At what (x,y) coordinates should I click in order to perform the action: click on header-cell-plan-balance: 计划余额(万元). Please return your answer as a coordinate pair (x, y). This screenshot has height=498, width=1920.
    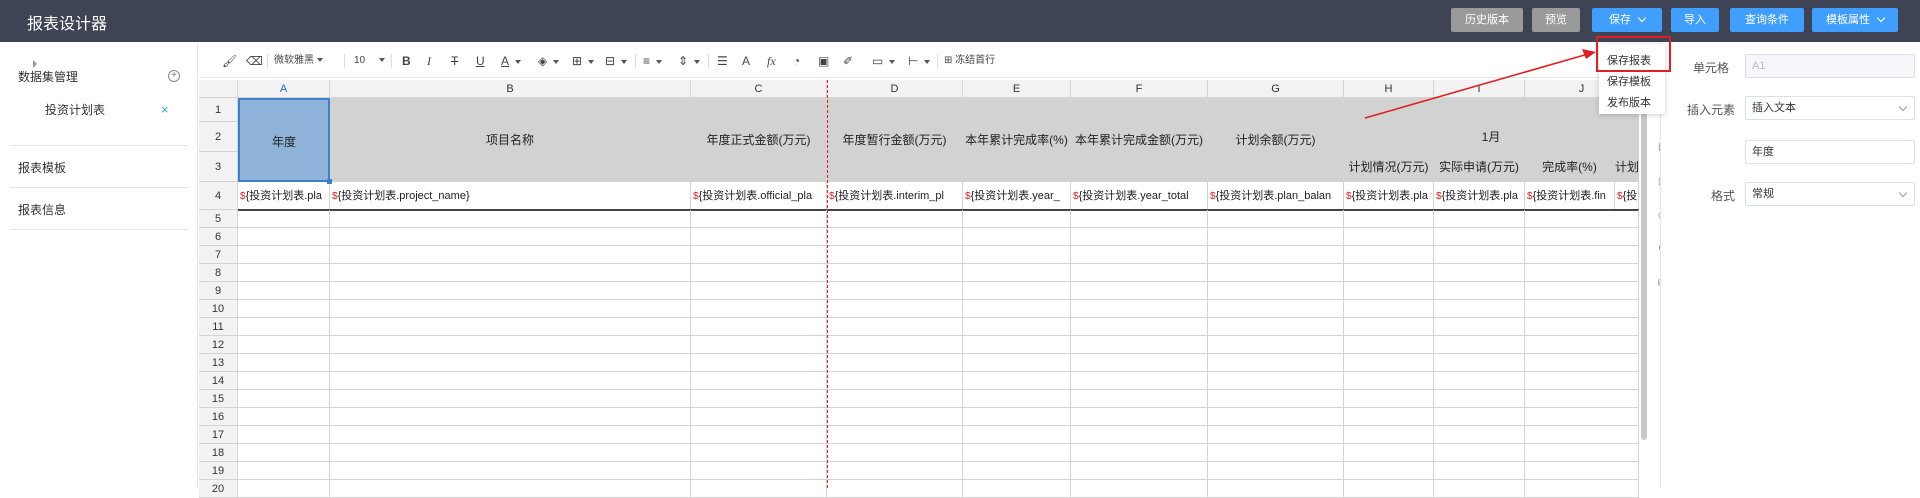
    Looking at the image, I should click on (1276, 140).